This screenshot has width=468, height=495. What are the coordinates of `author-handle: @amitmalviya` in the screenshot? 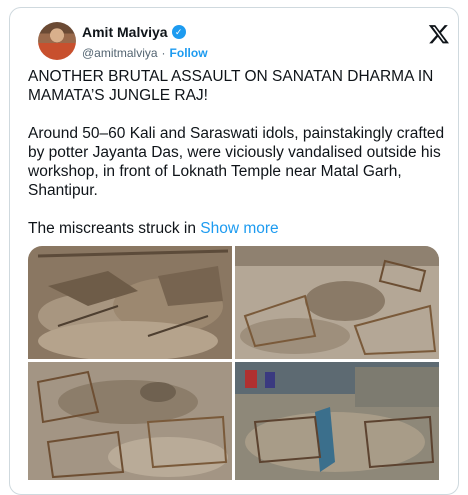 It's located at (120, 53).